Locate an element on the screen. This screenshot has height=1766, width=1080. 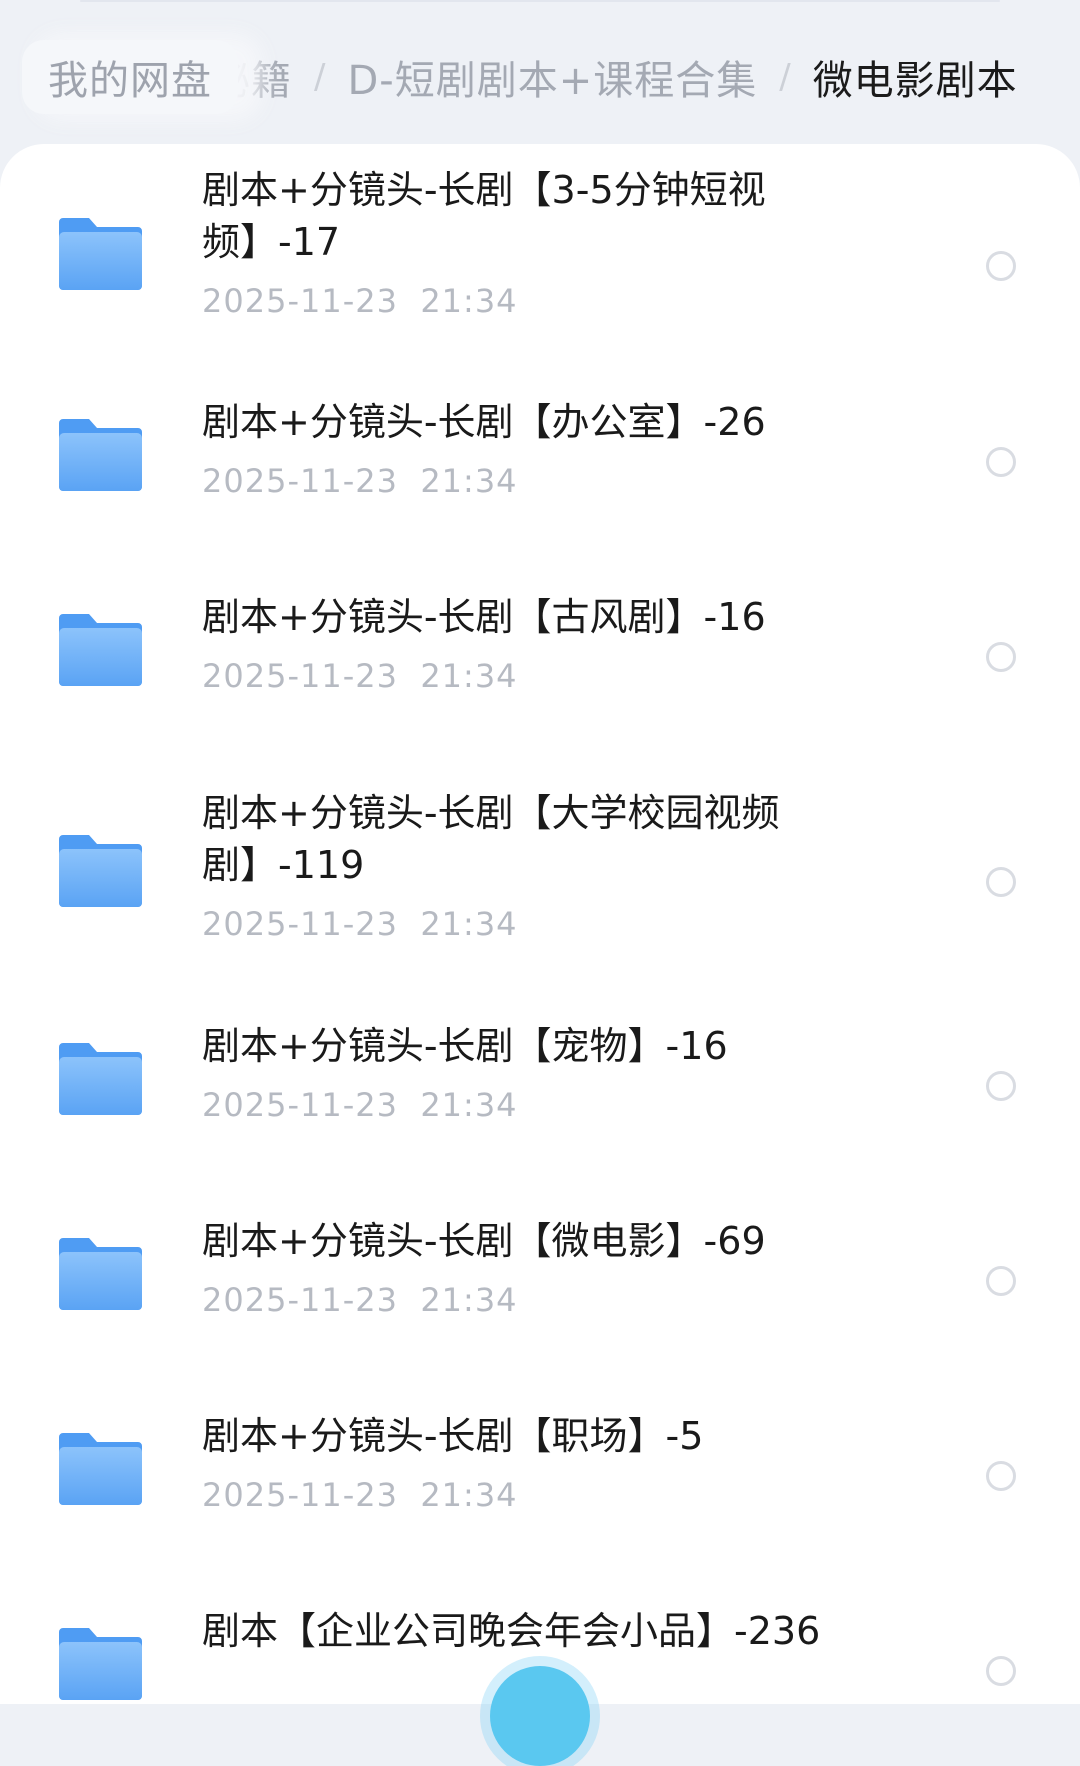
file-name: 剧本+分镜头-长剧【职场】-5 is located at coordinates (453, 1436).